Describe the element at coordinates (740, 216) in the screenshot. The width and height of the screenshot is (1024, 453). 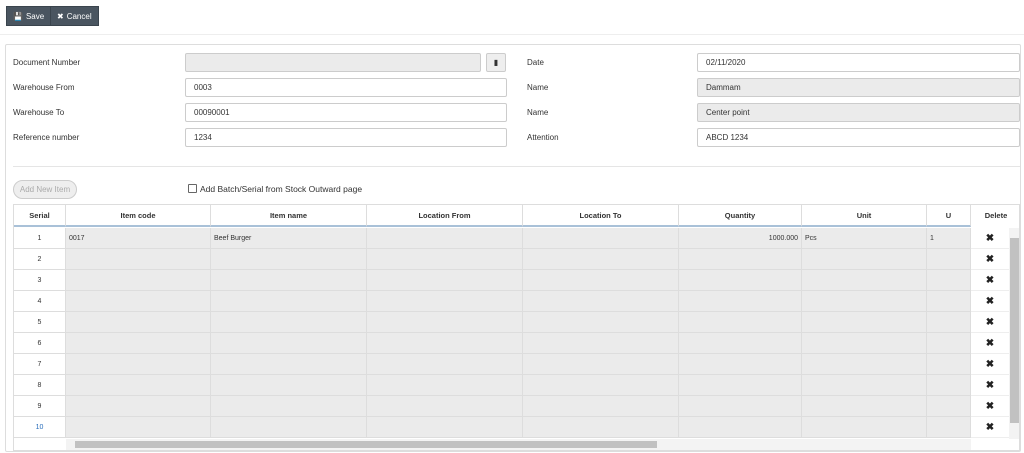
I see `column-header-quantity: Quantity` at that location.